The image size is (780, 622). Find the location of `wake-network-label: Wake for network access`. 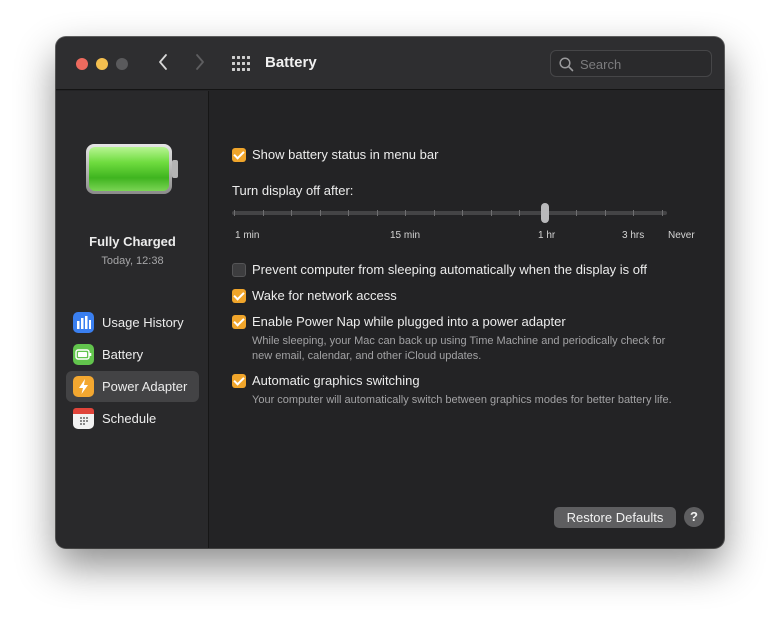

wake-network-label: Wake for network access is located at coordinates (324, 295).